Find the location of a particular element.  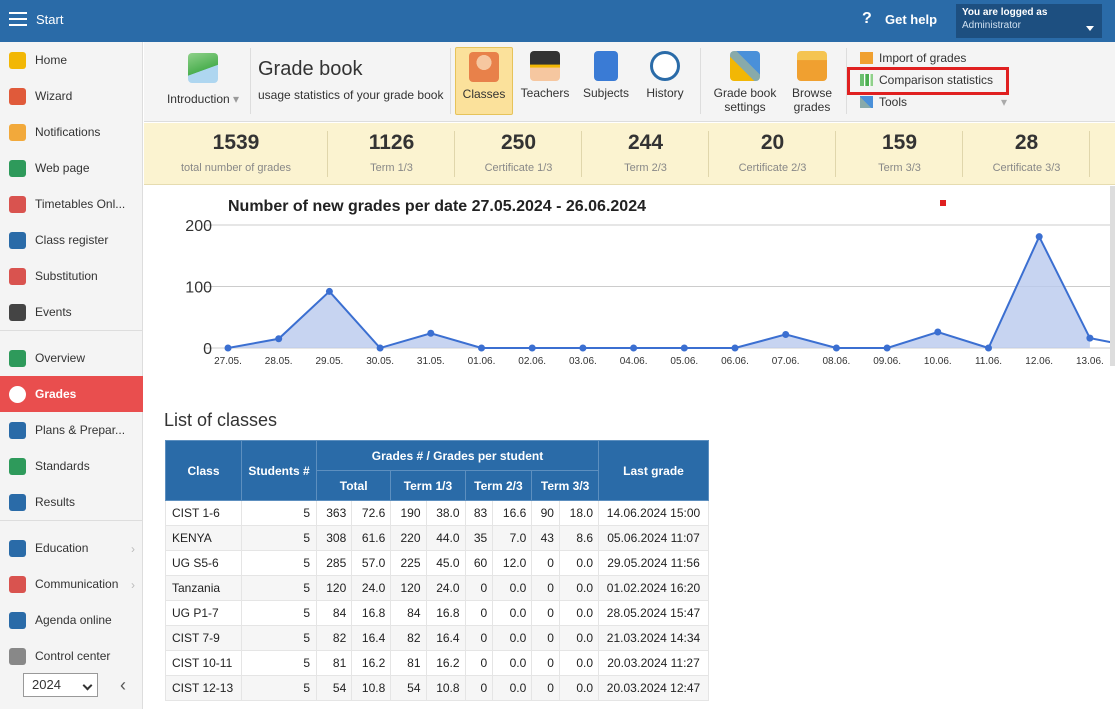

pen-icon is located at coordinates (17, 620).